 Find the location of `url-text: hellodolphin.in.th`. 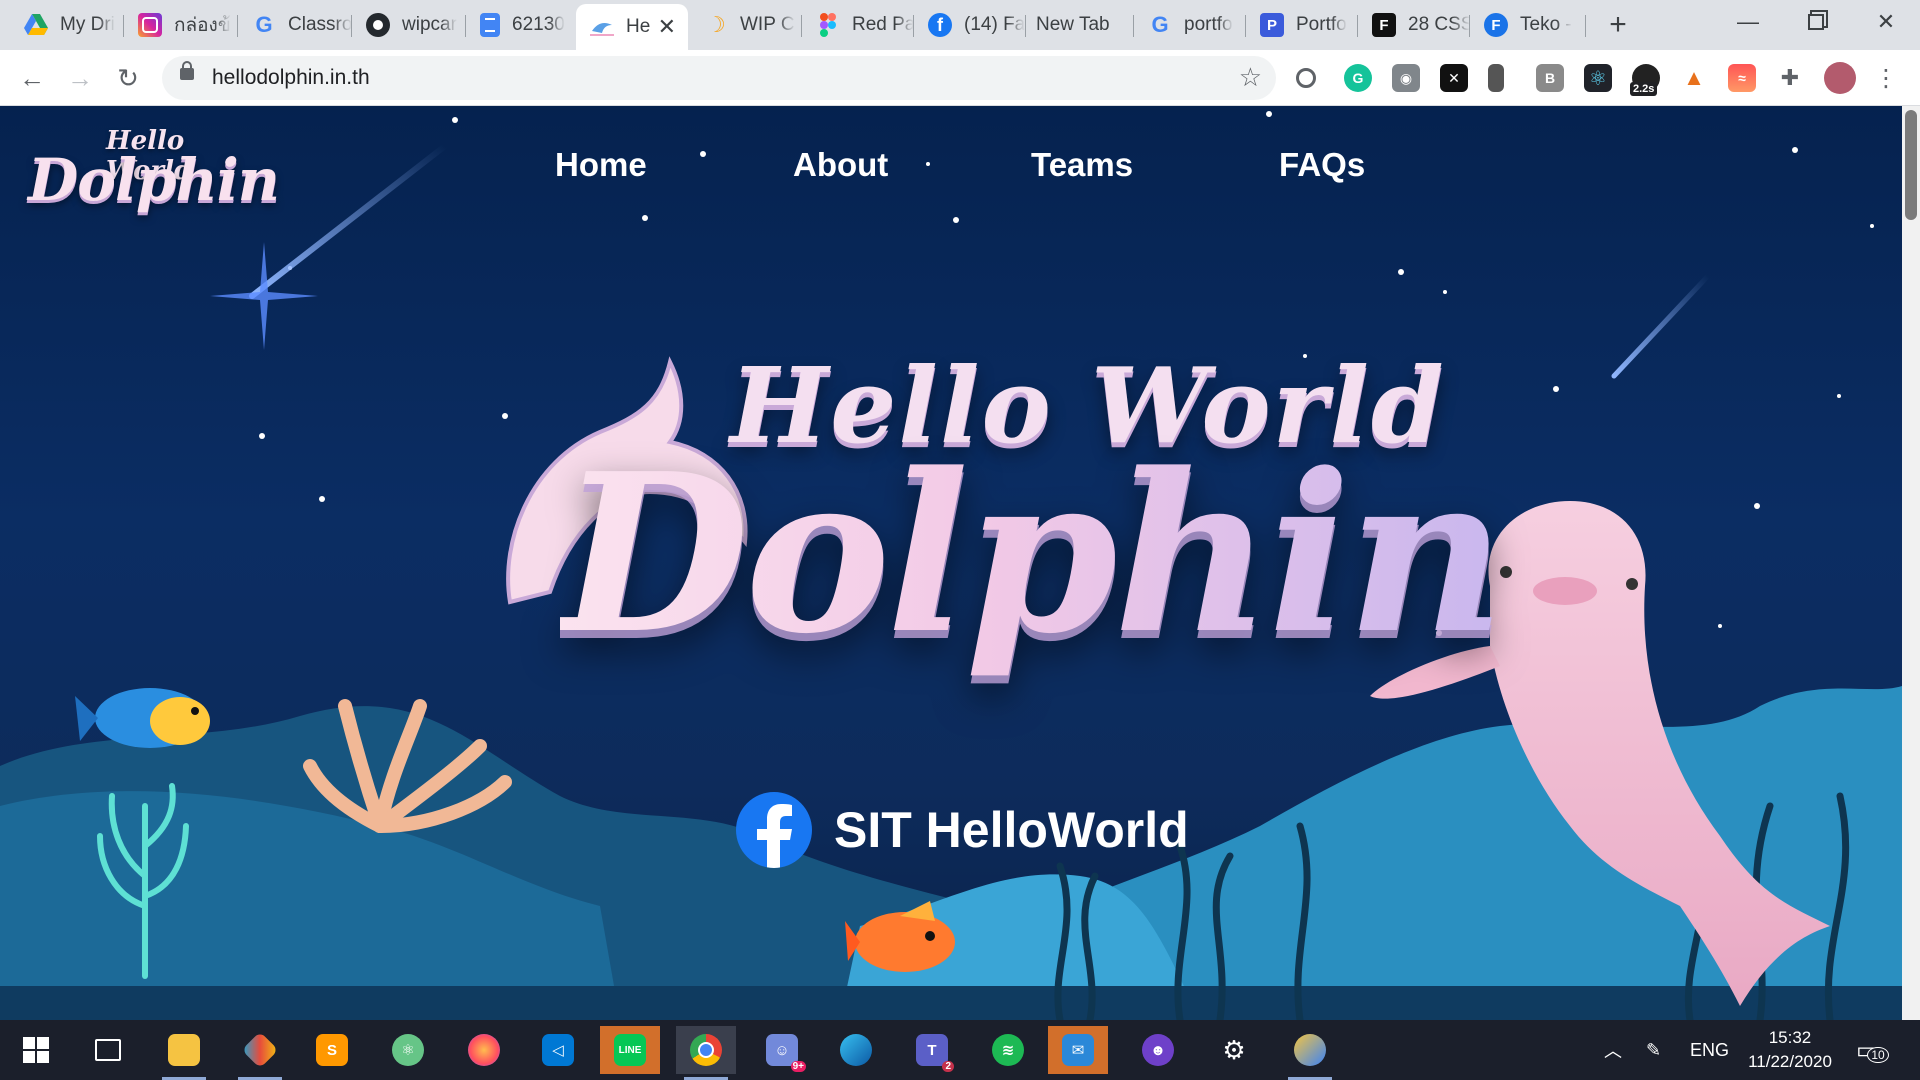

url-text: hellodolphin.in.th is located at coordinates (291, 78).